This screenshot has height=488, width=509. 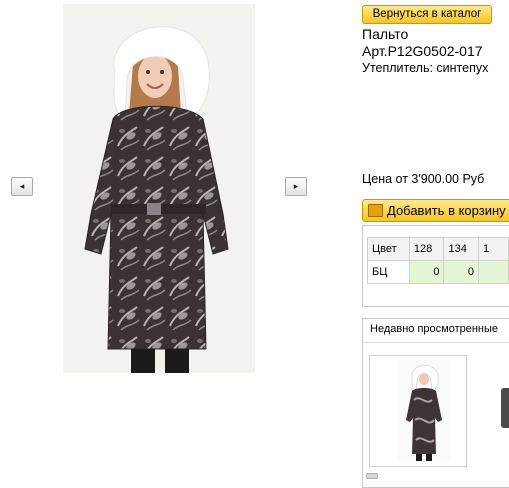 I want to click on right-arrow-icon: ▸, so click(x=296, y=186).